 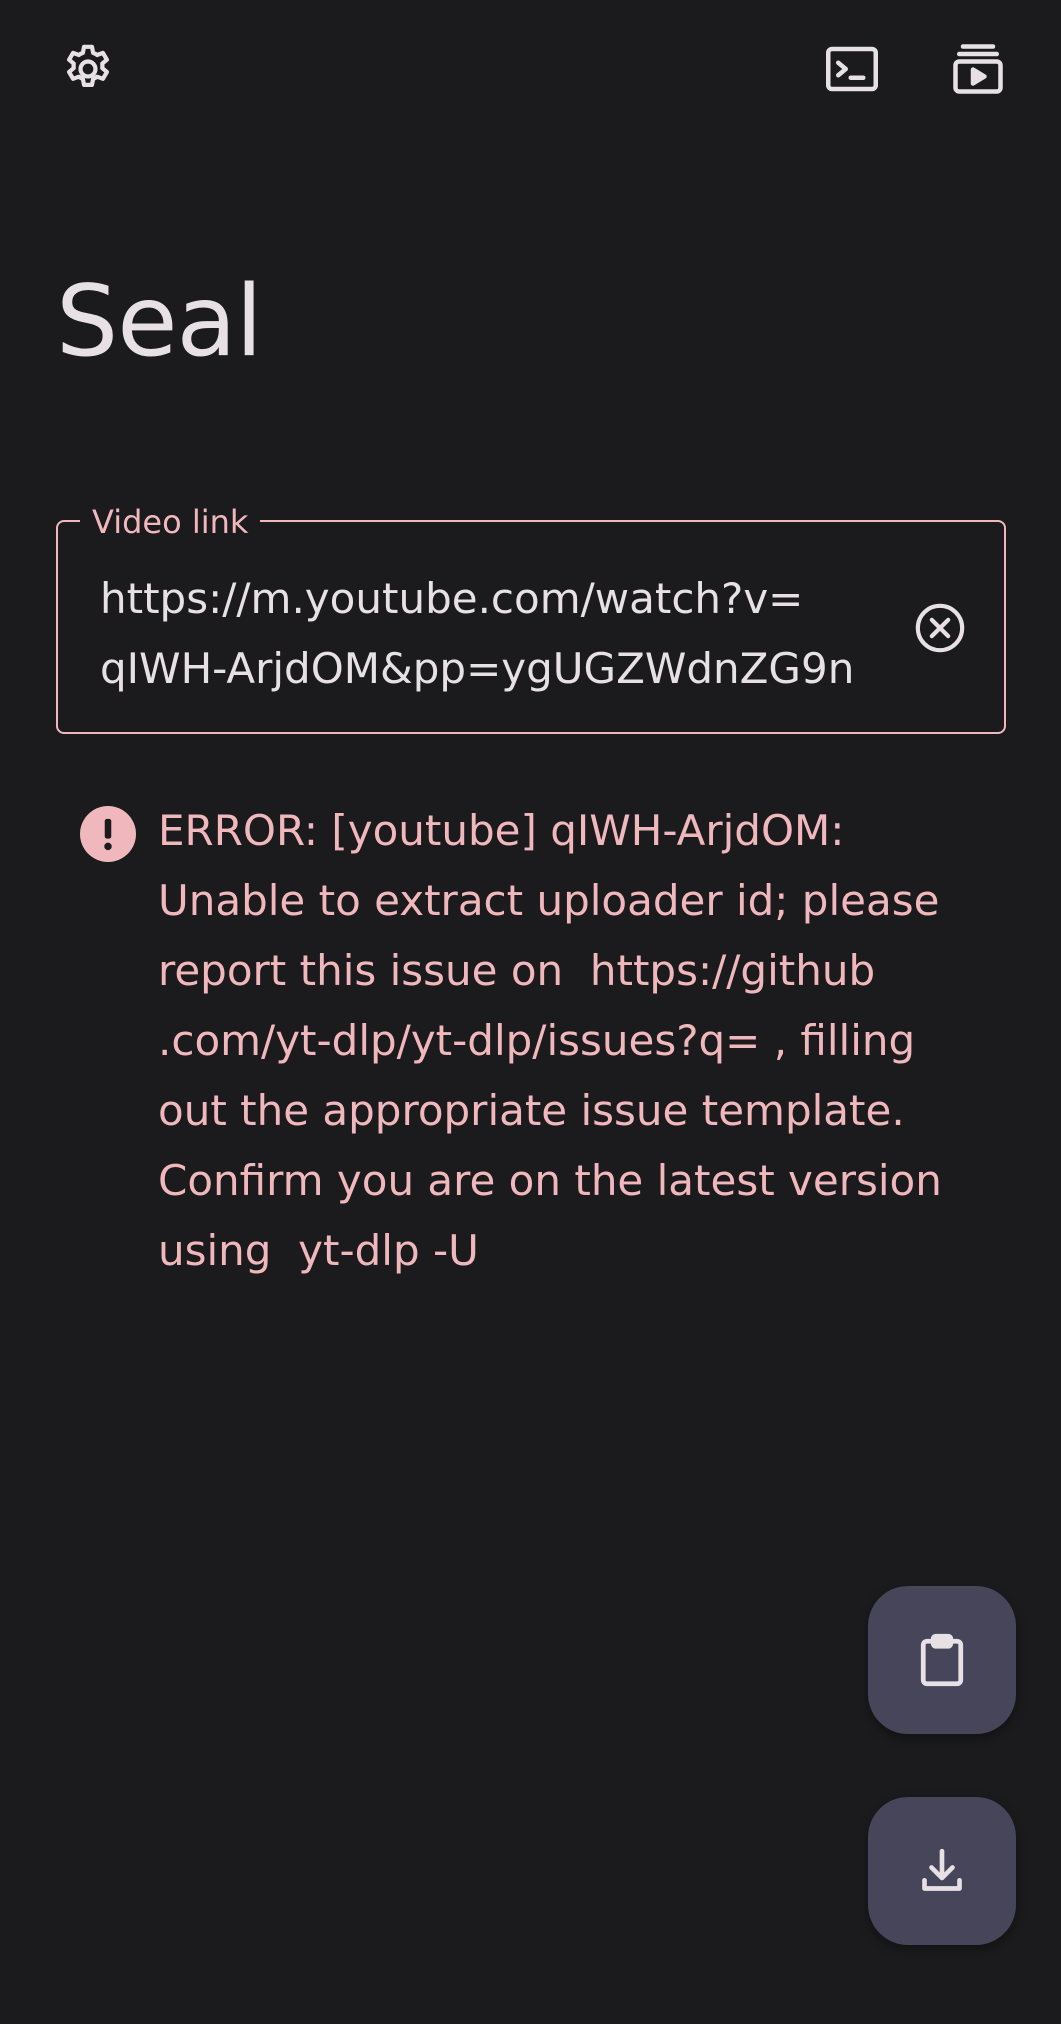 I want to click on terminal-icon, so click(x=852, y=69).